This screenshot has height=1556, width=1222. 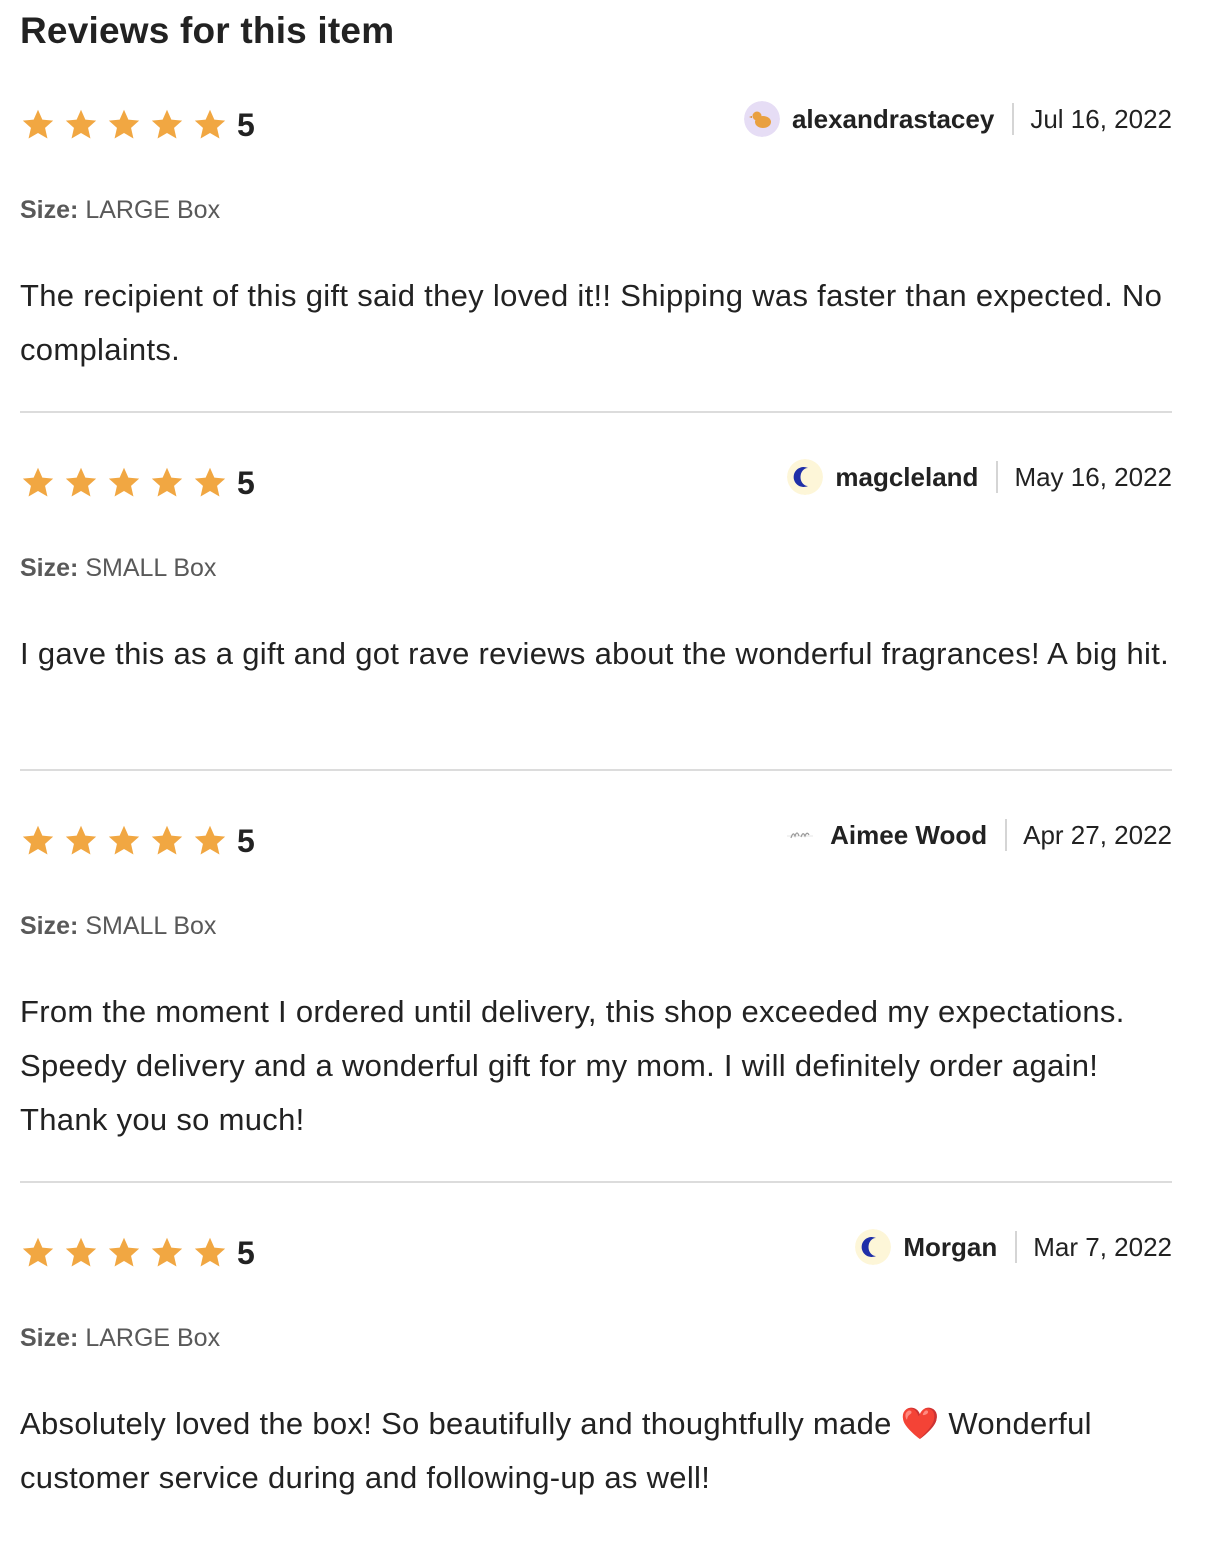 What do you see at coordinates (979, 477) in the screenshot?
I see `reviewer-info: magcleland May 16, 2022` at bounding box center [979, 477].